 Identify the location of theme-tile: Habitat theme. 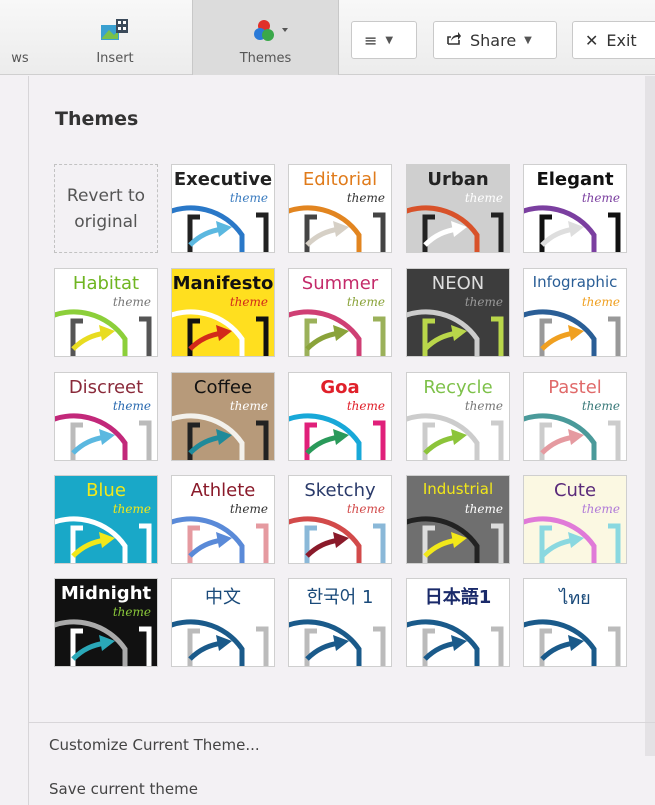
(106, 312).